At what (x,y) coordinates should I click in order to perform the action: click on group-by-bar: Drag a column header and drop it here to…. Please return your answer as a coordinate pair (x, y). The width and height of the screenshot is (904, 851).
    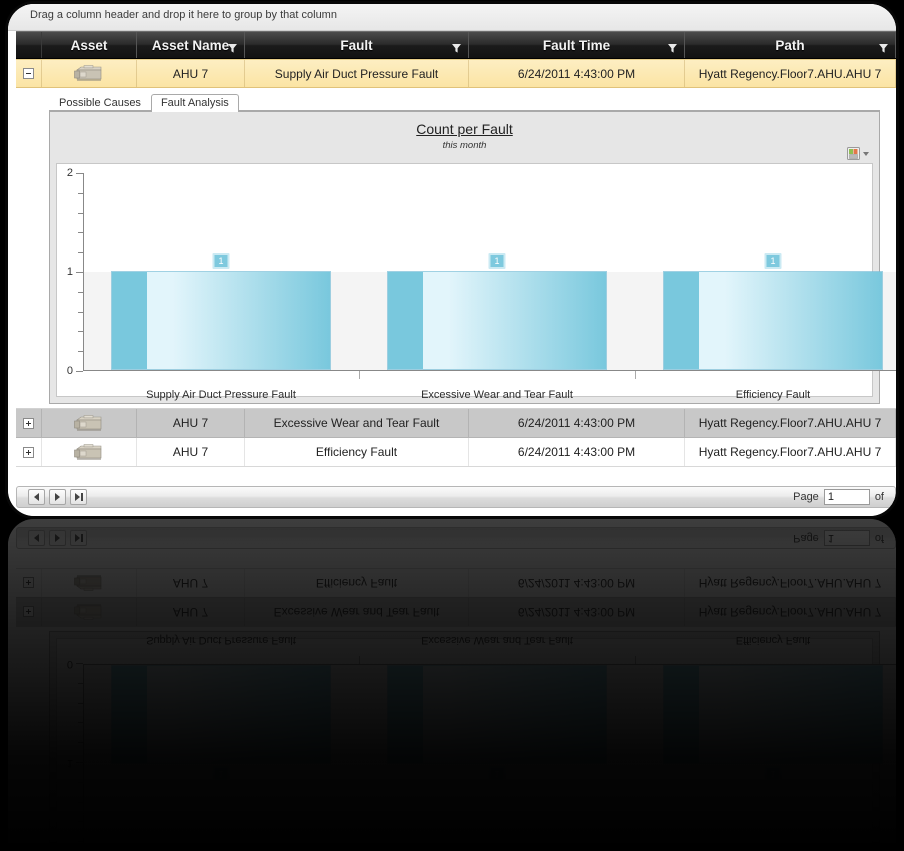
    Looking at the image, I should click on (452, 17).